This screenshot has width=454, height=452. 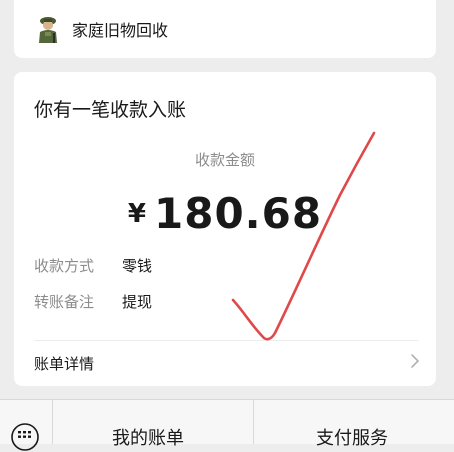 I want to click on amount-display: ¥180.68, so click(x=225, y=213).